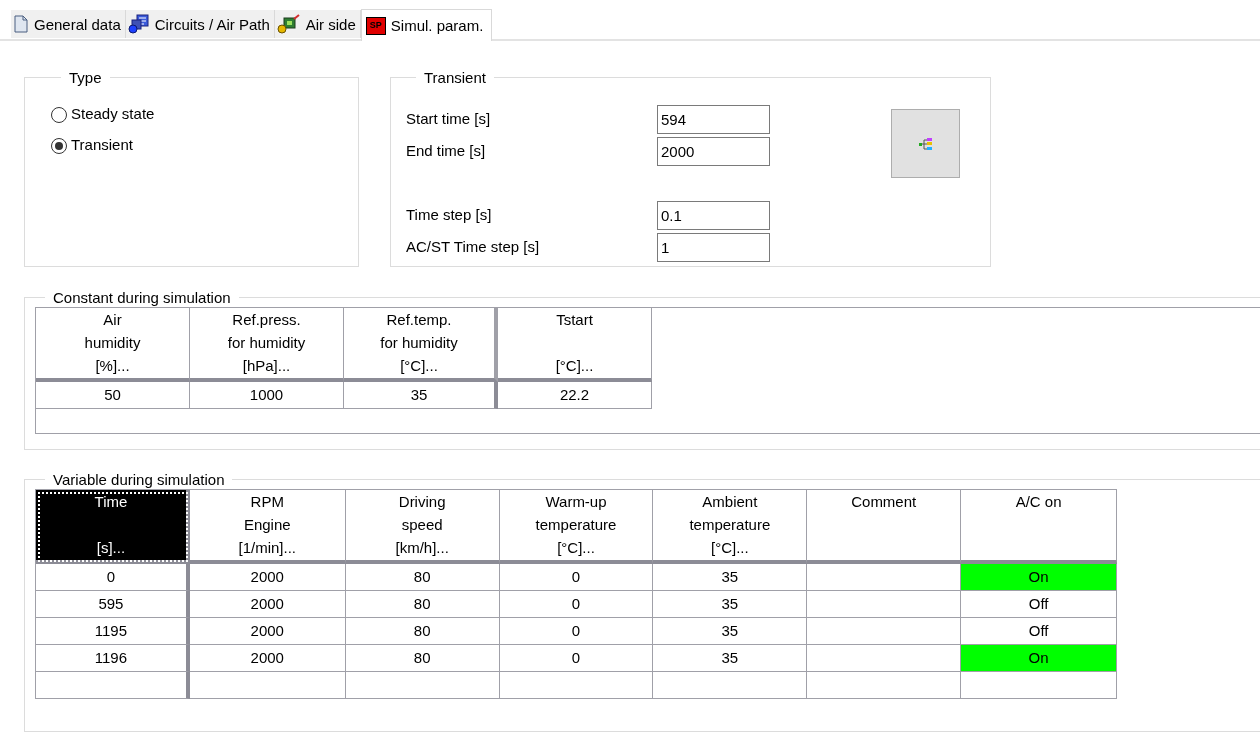  What do you see at coordinates (191, 145) in the screenshot?
I see `radio-option: Transient` at bounding box center [191, 145].